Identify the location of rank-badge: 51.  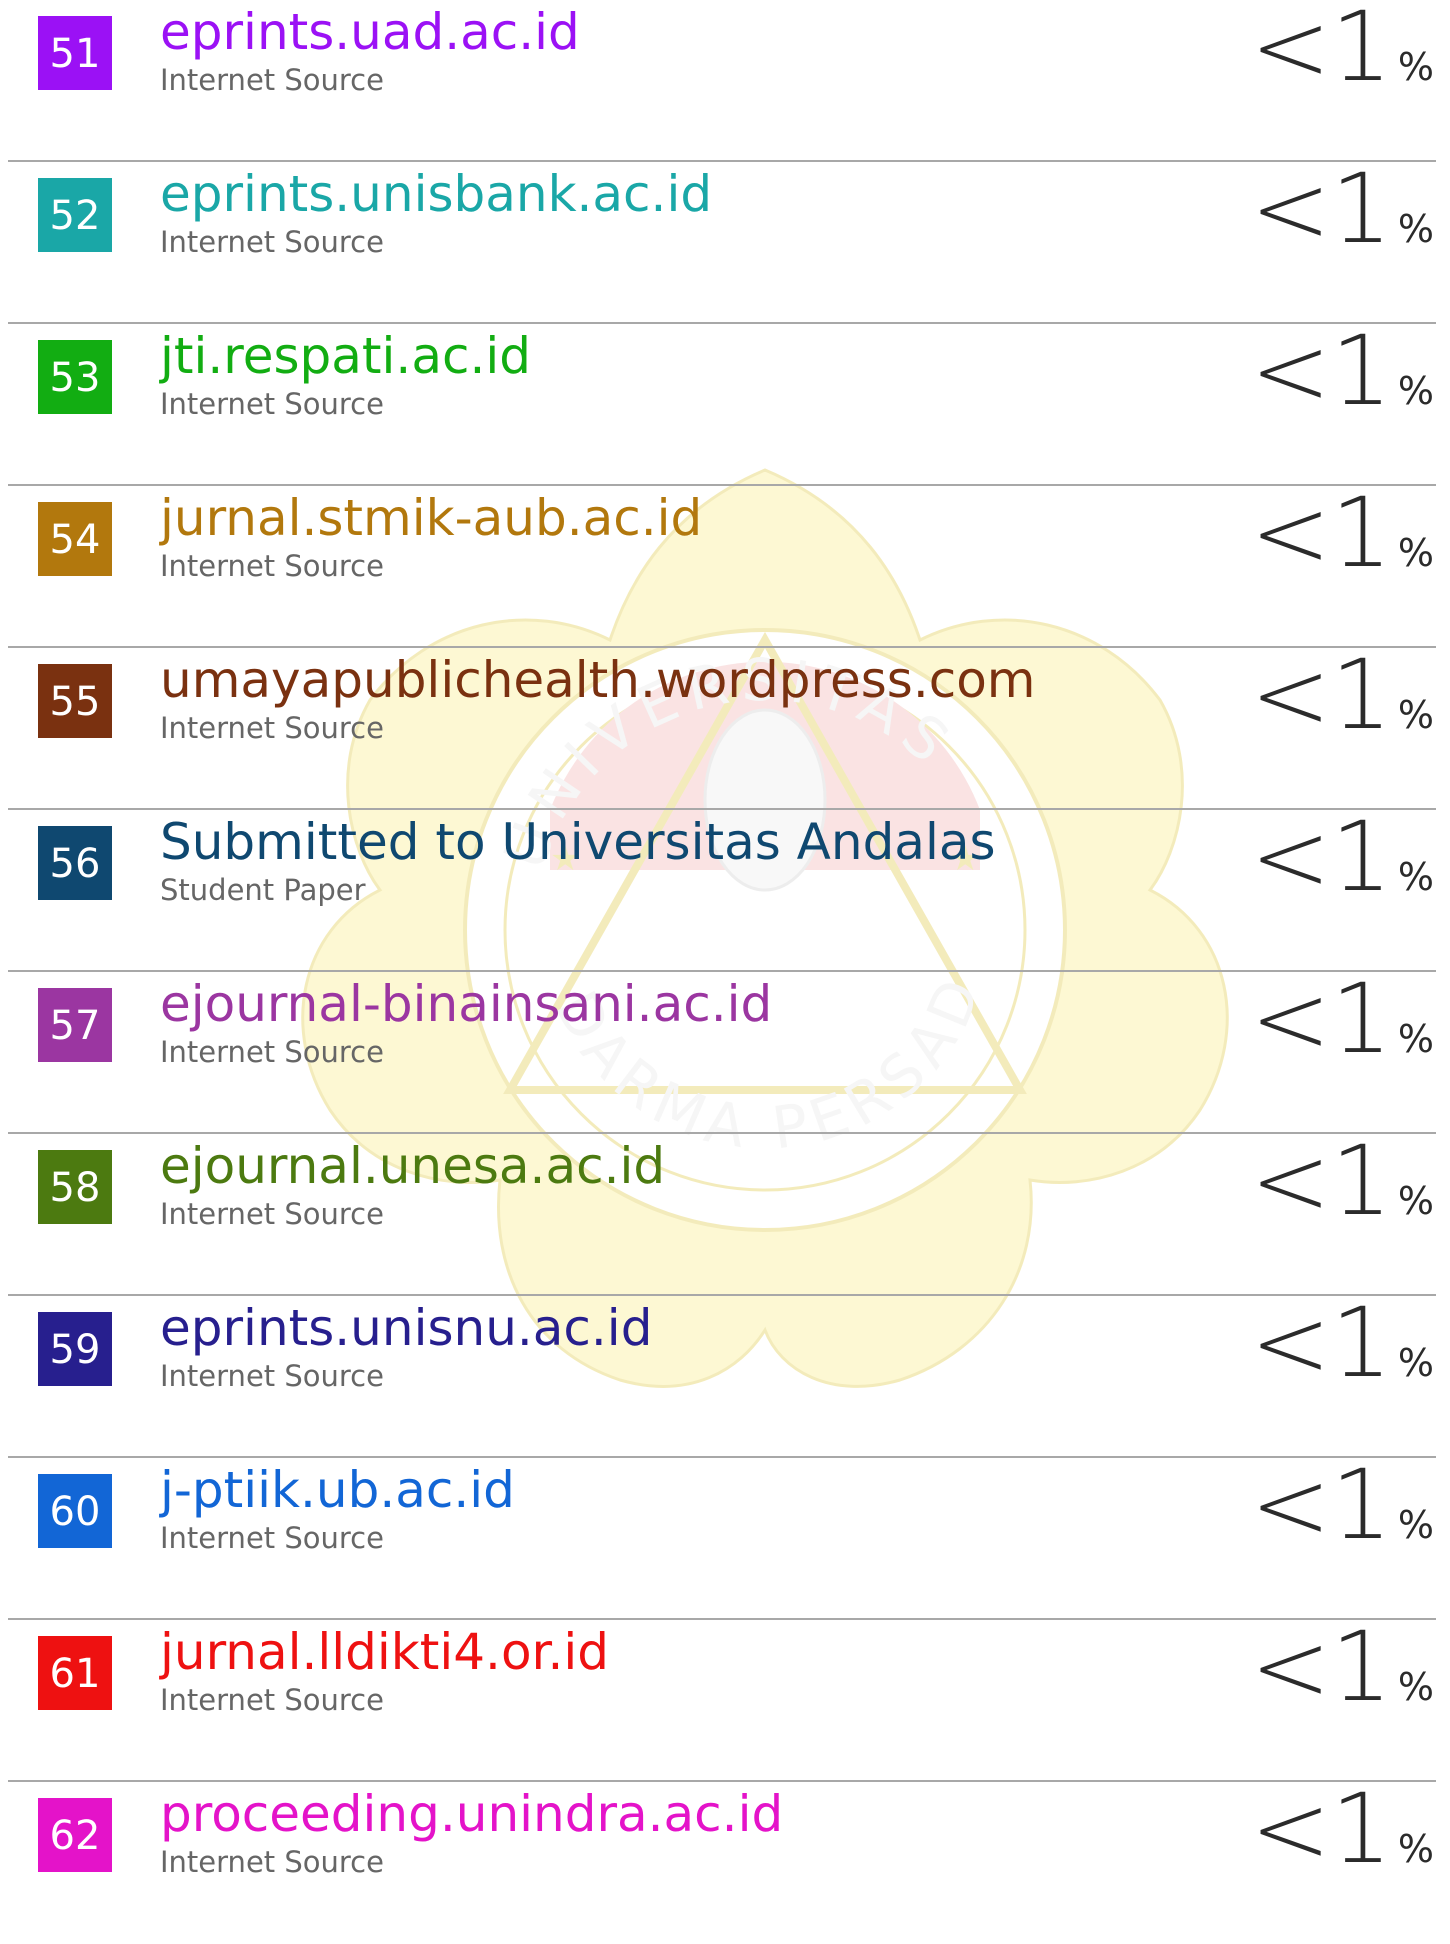
(75, 53).